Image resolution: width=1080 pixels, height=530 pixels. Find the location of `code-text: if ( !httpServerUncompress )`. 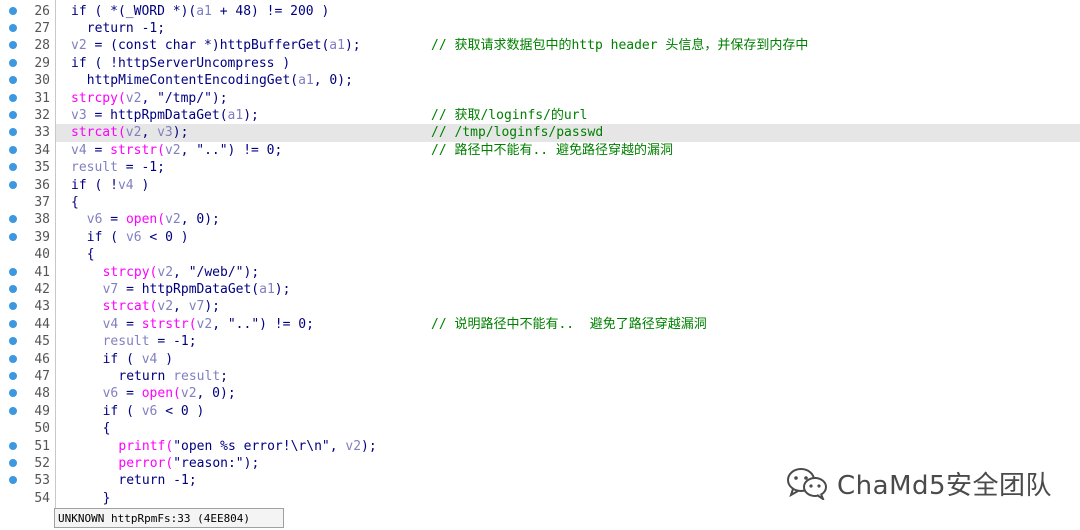

code-text: if ( !httpServerUncompress ) is located at coordinates (180, 63).